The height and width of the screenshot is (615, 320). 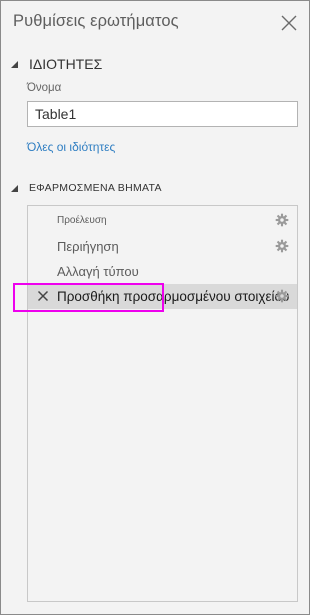 What do you see at coordinates (98, 271) in the screenshot?
I see `step-label: Αλλαγή τύπου` at bounding box center [98, 271].